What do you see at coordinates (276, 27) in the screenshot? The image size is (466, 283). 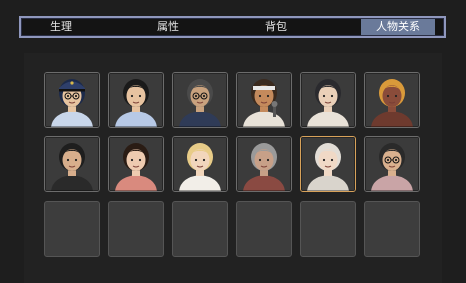 I see `tab-backpack: 背包` at bounding box center [276, 27].